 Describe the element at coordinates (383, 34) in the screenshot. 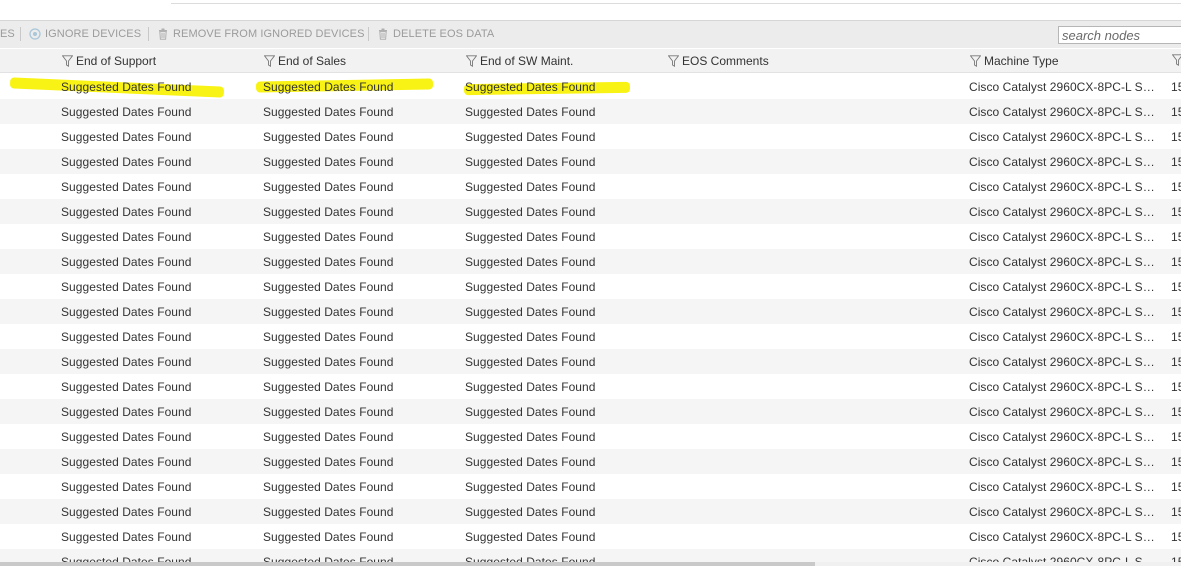

I see `trash-icon` at that location.